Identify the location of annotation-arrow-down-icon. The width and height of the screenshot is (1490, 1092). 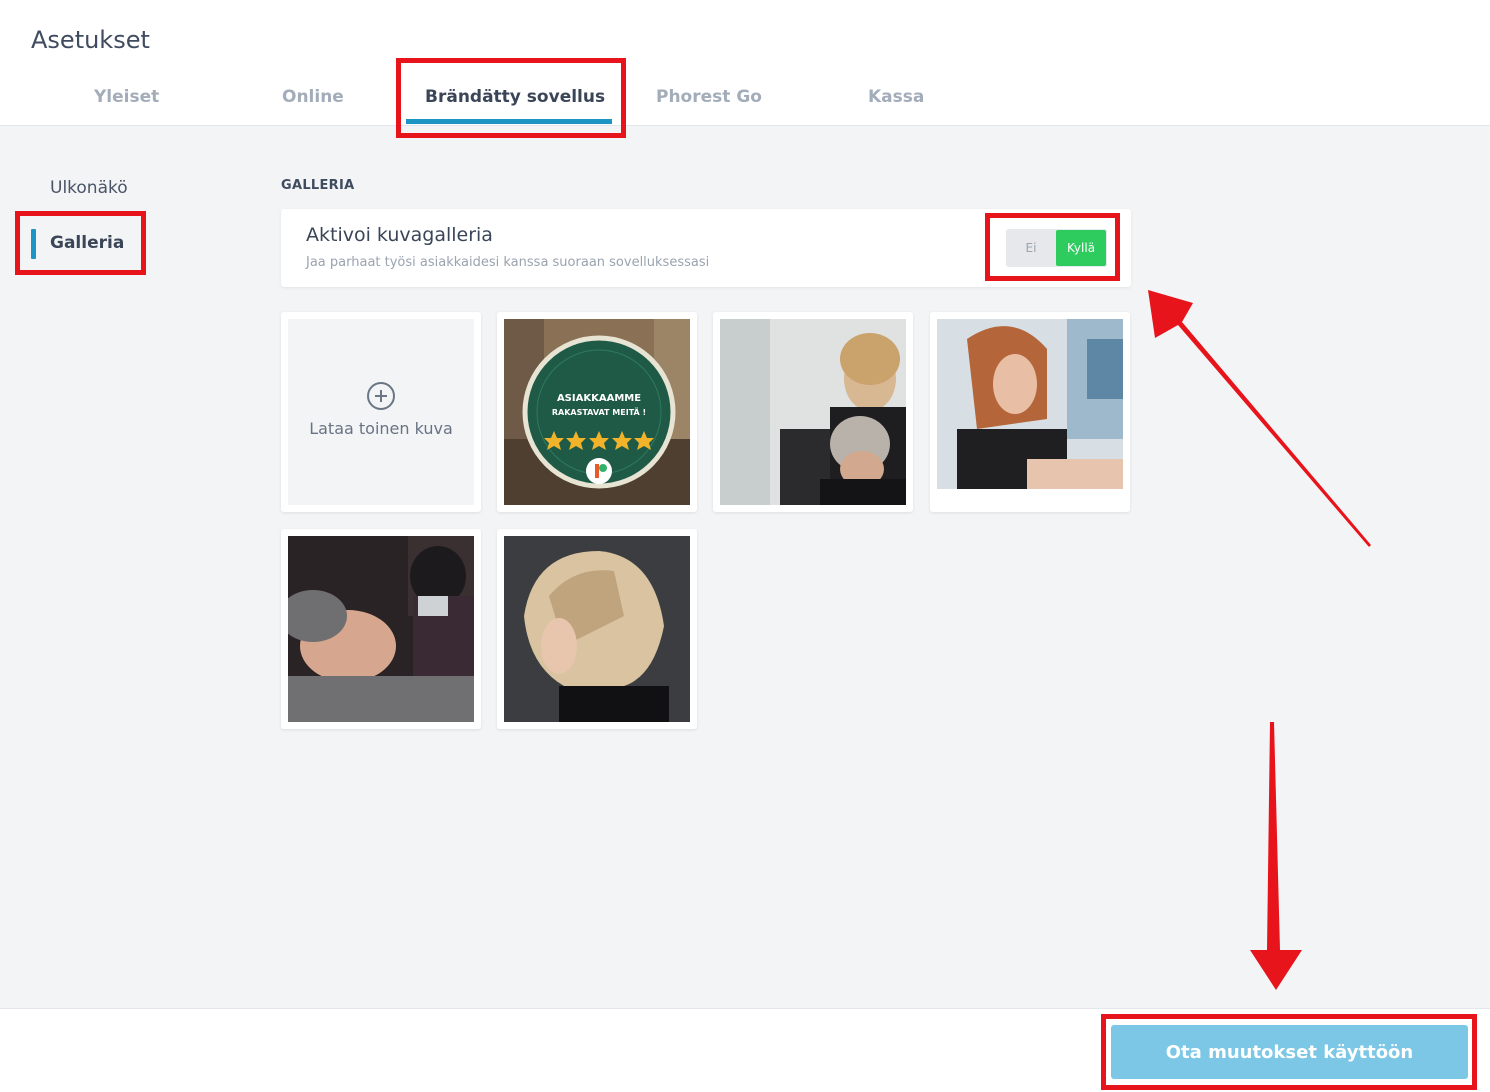
(1276, 856).